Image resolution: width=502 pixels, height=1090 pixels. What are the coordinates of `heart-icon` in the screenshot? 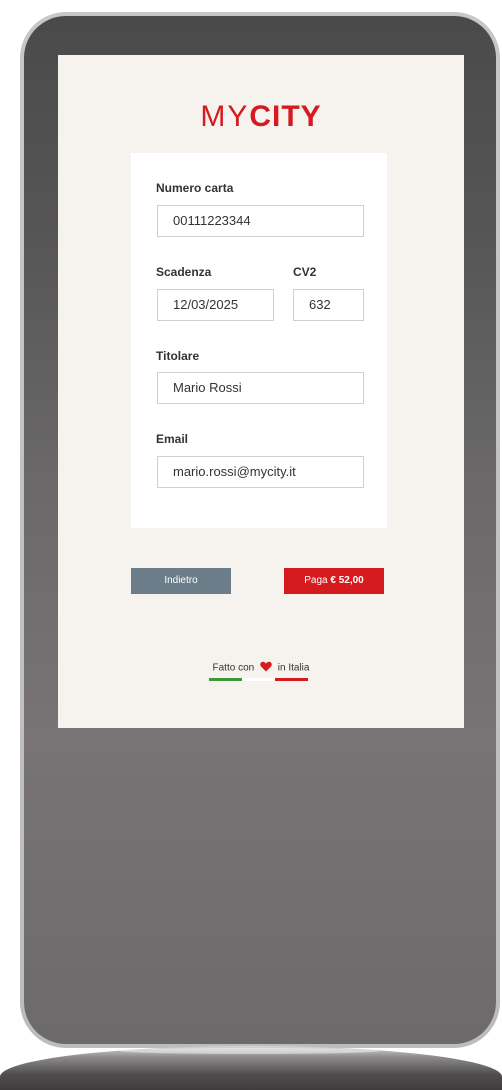 It's located at (266, 668).